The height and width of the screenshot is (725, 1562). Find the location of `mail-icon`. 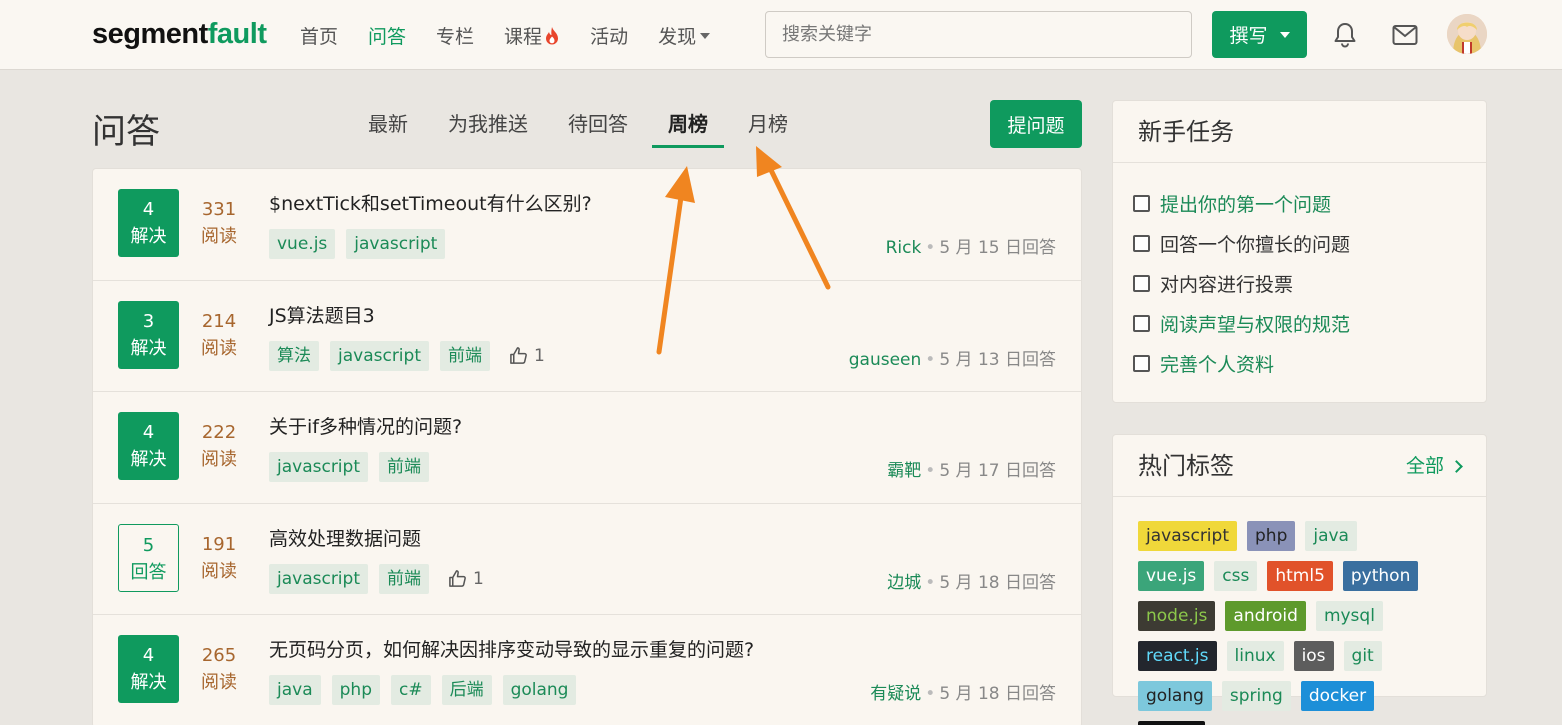

mail-icon is located at coordinates (1405, 35).